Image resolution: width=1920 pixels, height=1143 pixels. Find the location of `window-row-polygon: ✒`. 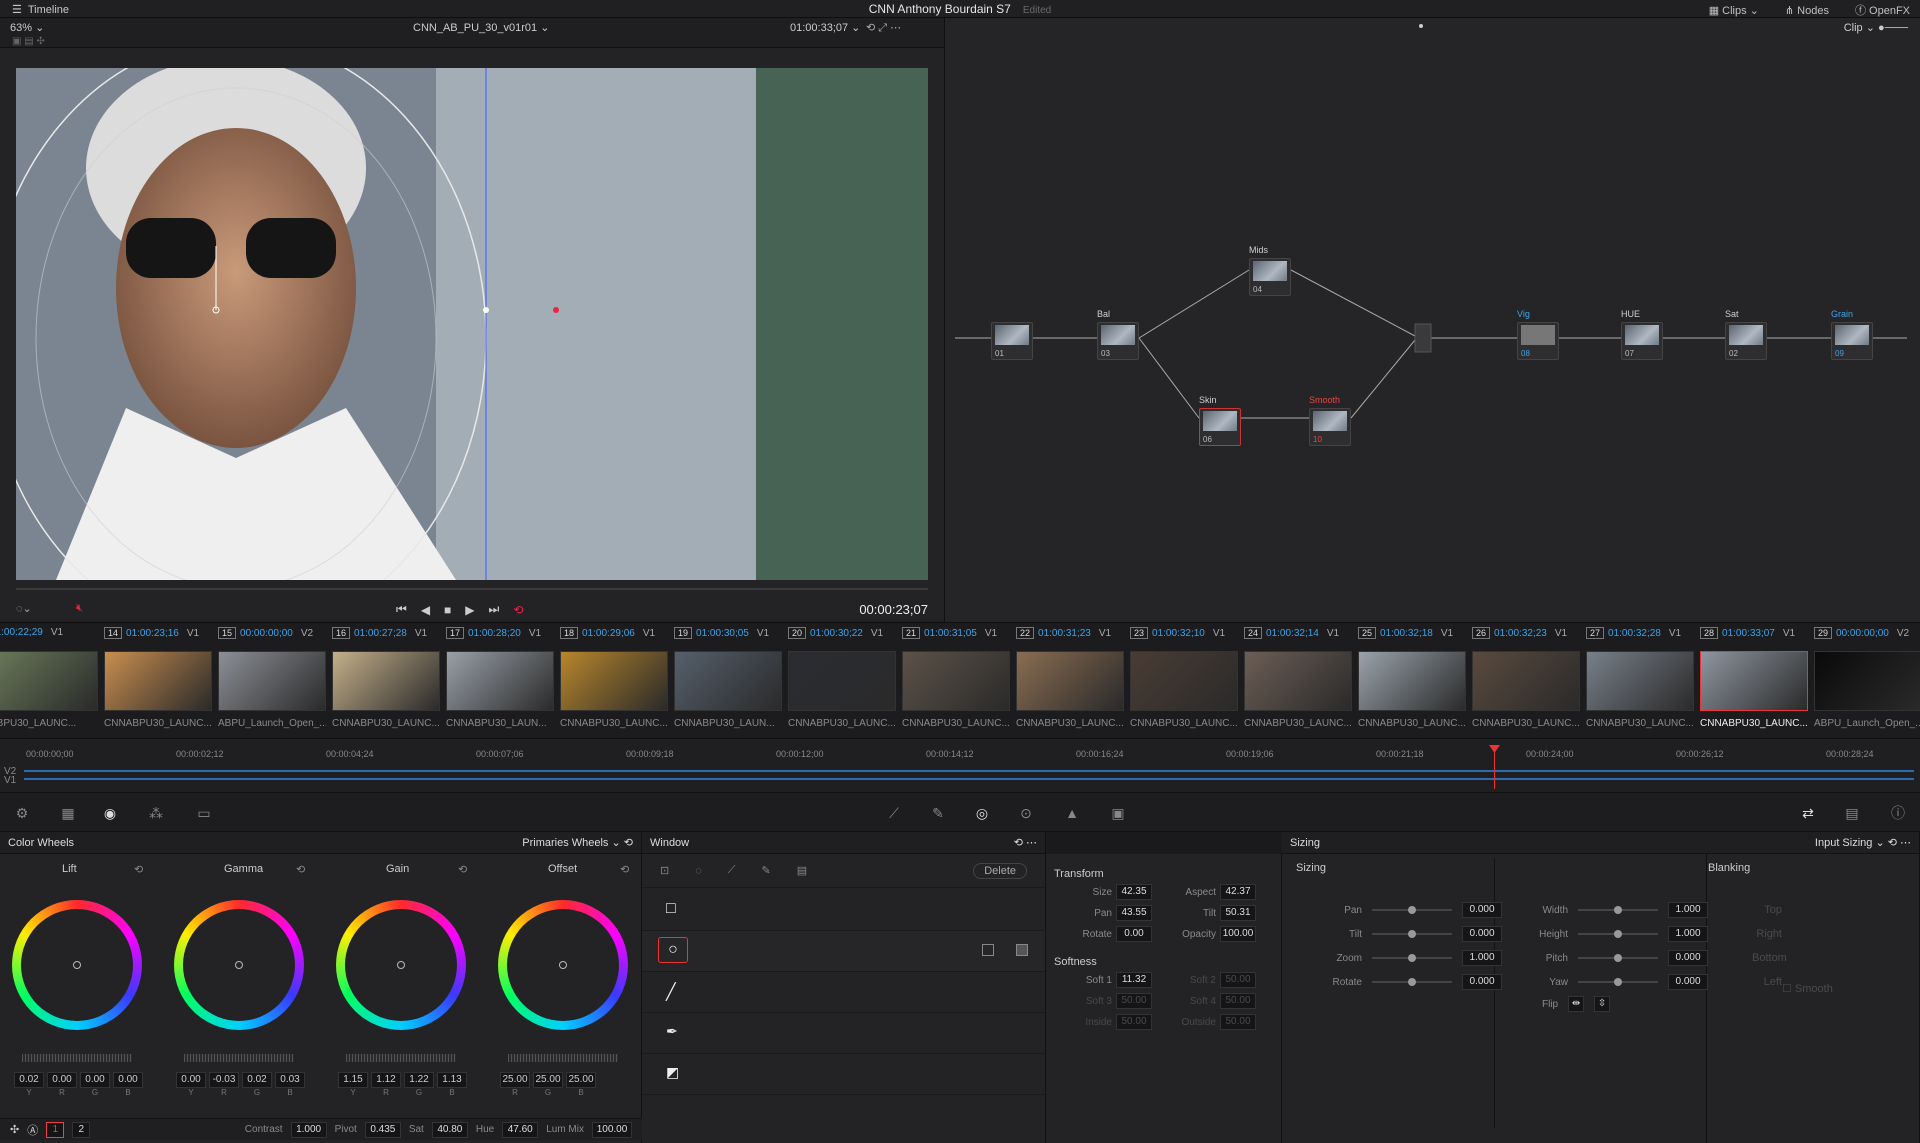

window-row-polygon: ✒ is located at coordinates (843, 1033).